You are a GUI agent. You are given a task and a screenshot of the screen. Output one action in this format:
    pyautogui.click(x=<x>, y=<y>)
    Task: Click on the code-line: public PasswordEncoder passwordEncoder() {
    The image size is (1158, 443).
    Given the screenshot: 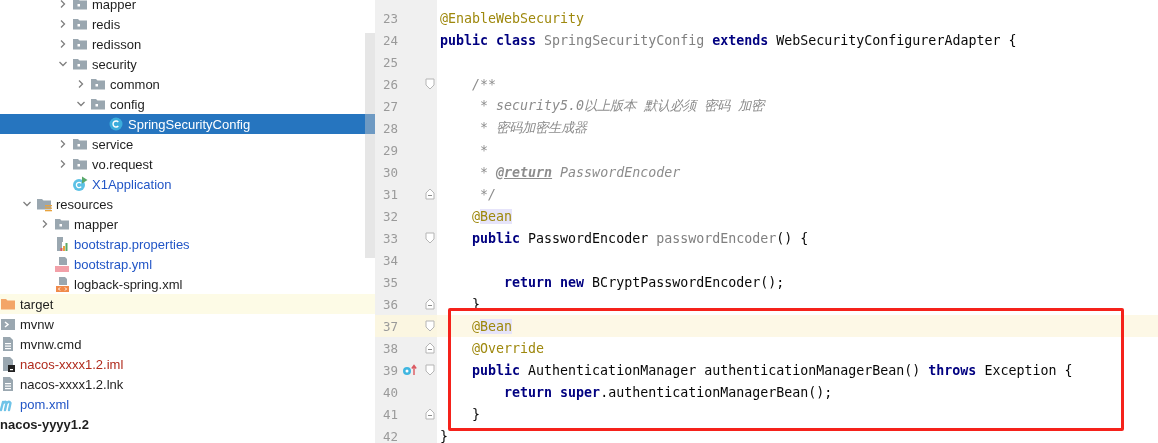 What is the action you would take?
    pyautogui.click(x=640, y=238)
    